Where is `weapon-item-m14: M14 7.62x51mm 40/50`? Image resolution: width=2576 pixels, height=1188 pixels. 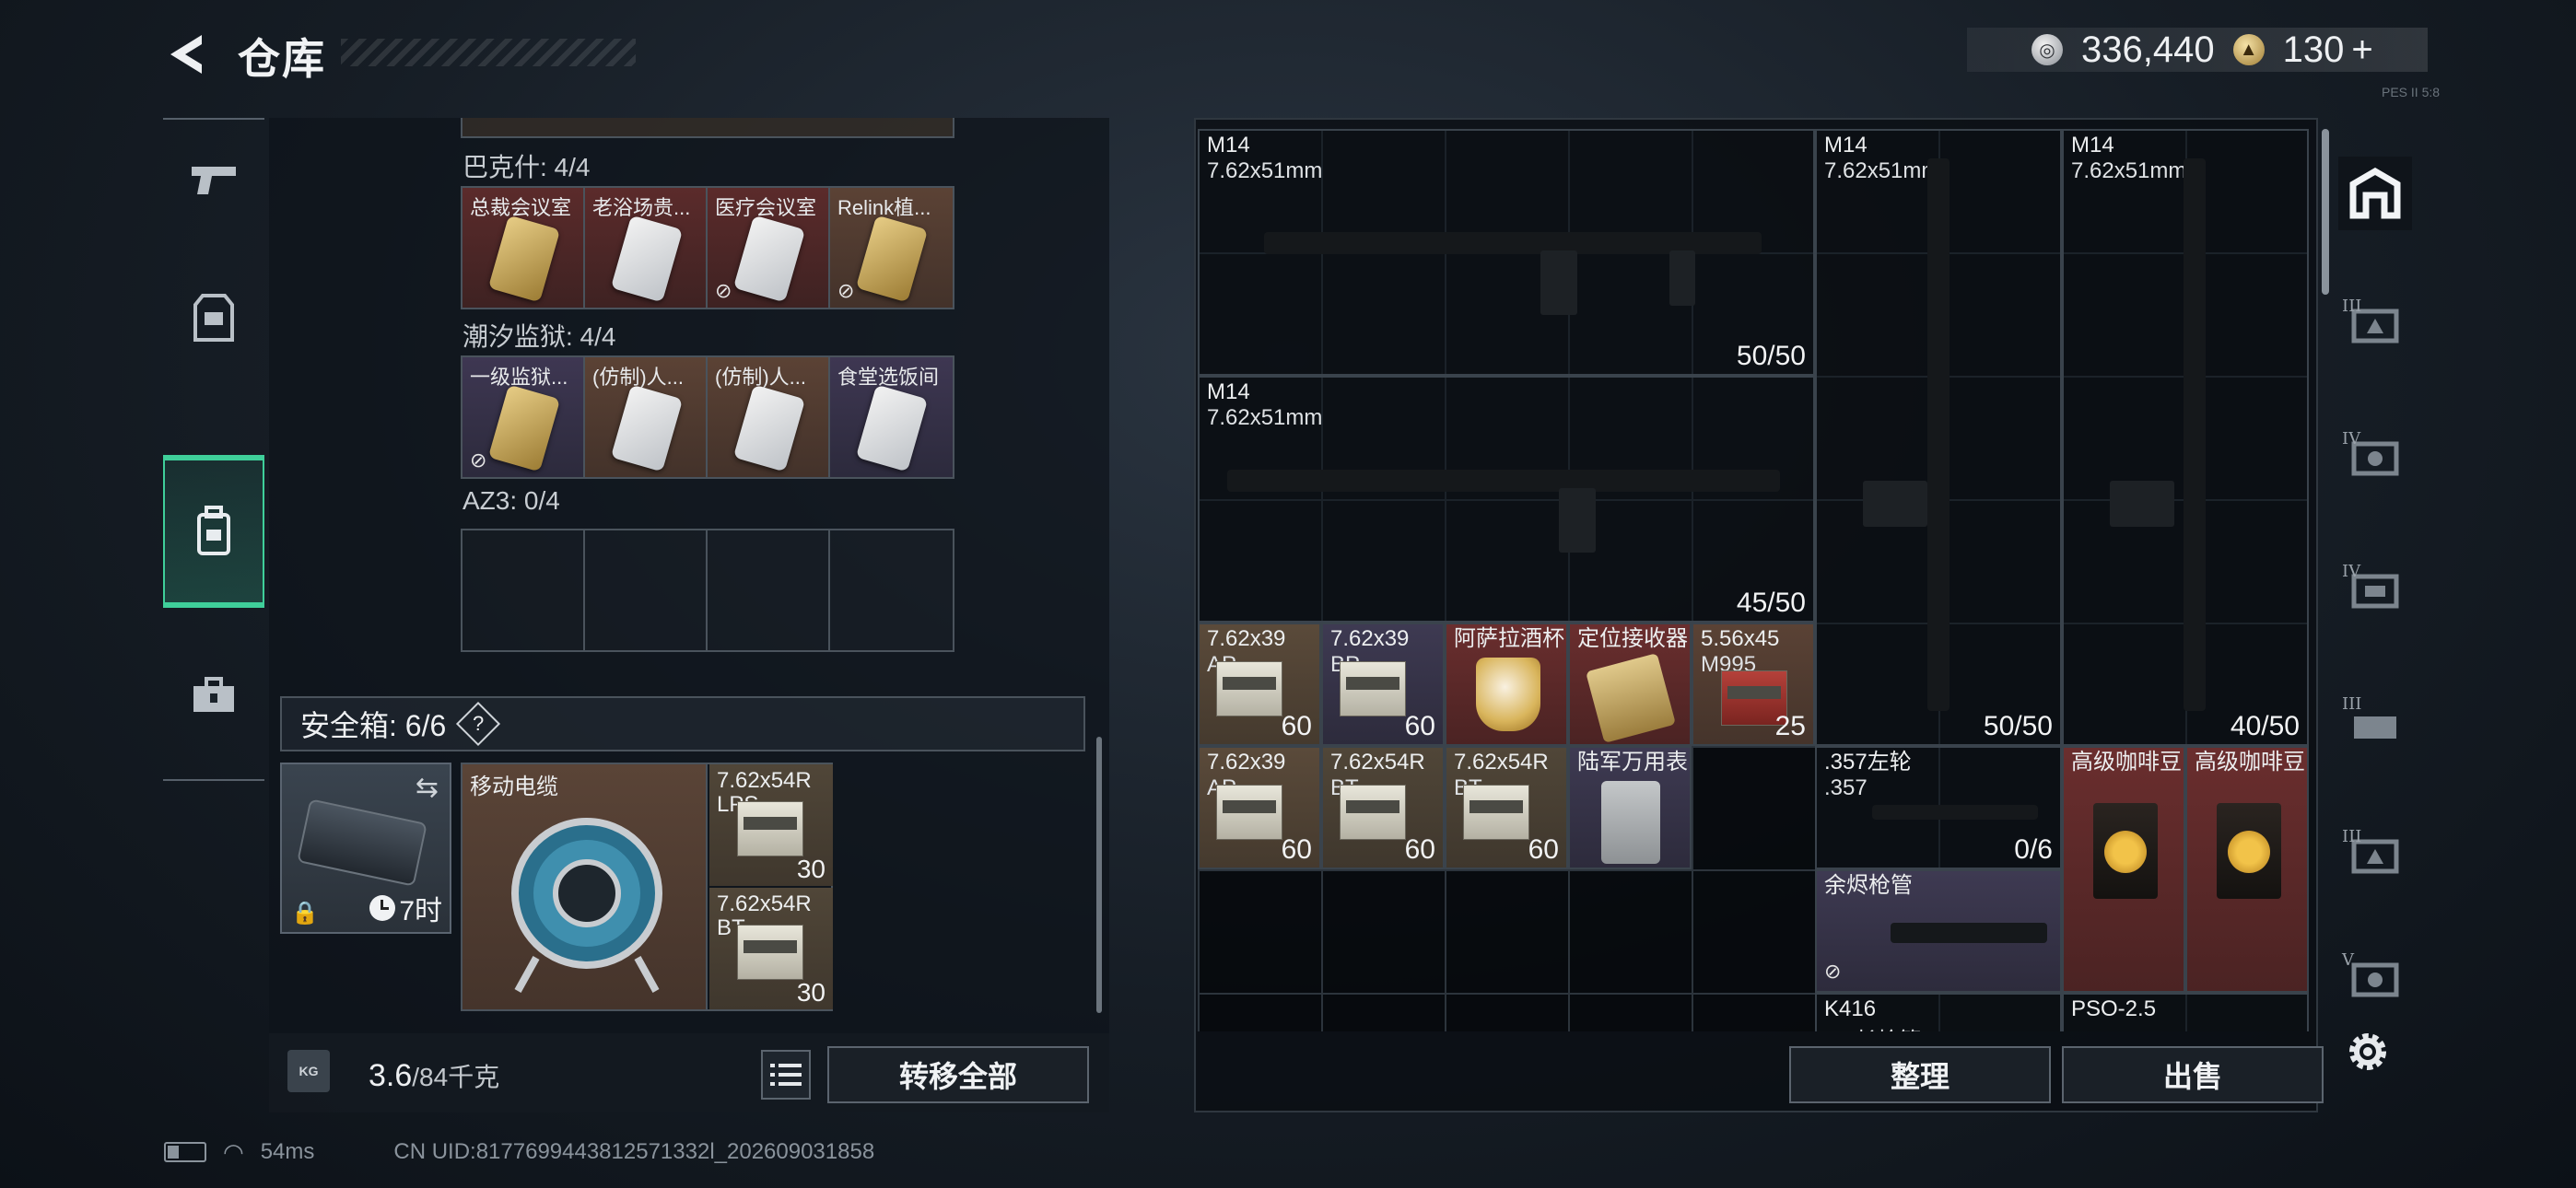 weapon-item-m14: M14 7.62x51mm 40/50 is located at coordinates (2185, 437).